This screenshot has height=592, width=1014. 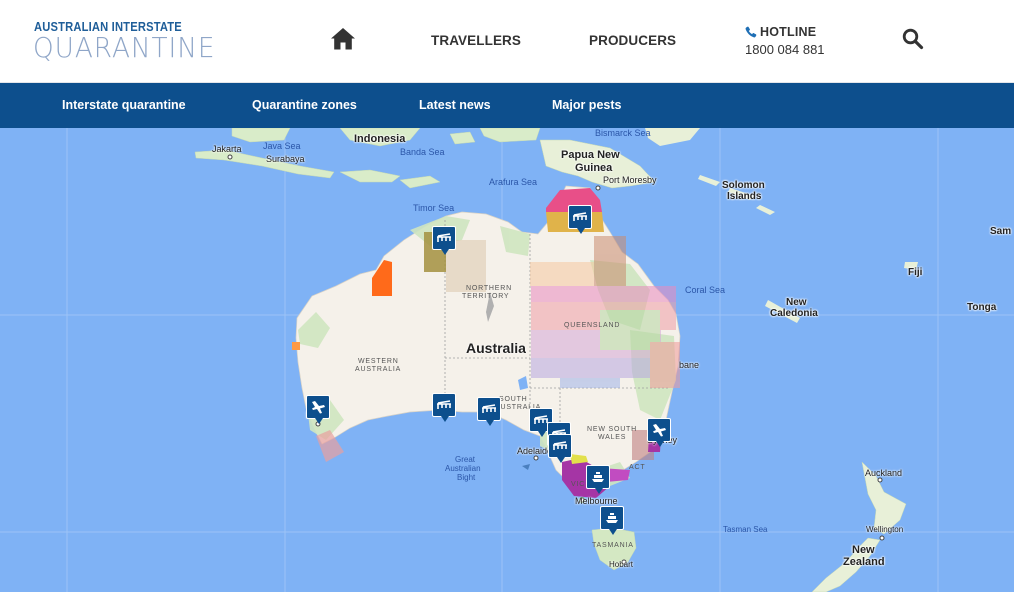 What do you see at coordinates (586, 105) in the screenshot?
I see `subnav-major-pests: Major pests` at bounding box center [586, 105].